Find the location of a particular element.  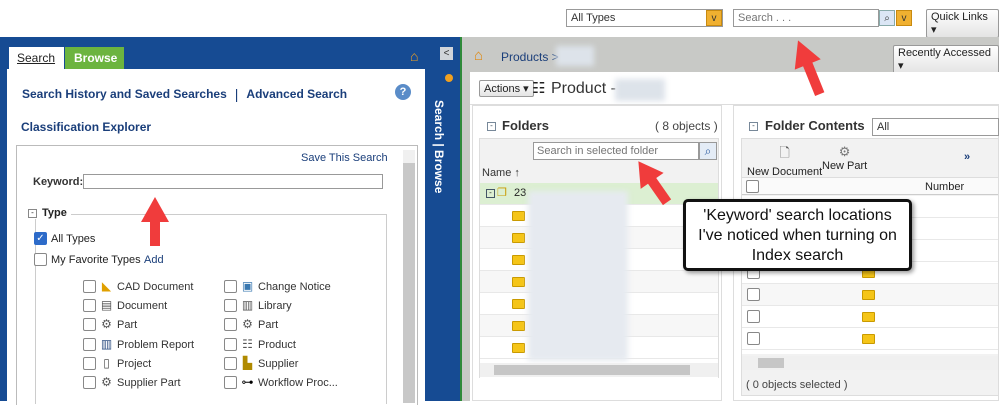

arrow-folder-search is located at coordinates (655, 183).